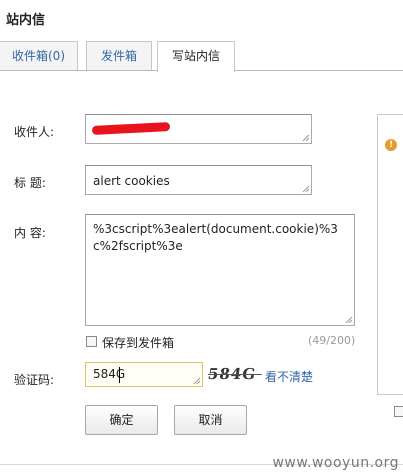 The width and height of the screenshot is (403, 475). I want to click on captcha-label: 验证码:, so click(34, 380).